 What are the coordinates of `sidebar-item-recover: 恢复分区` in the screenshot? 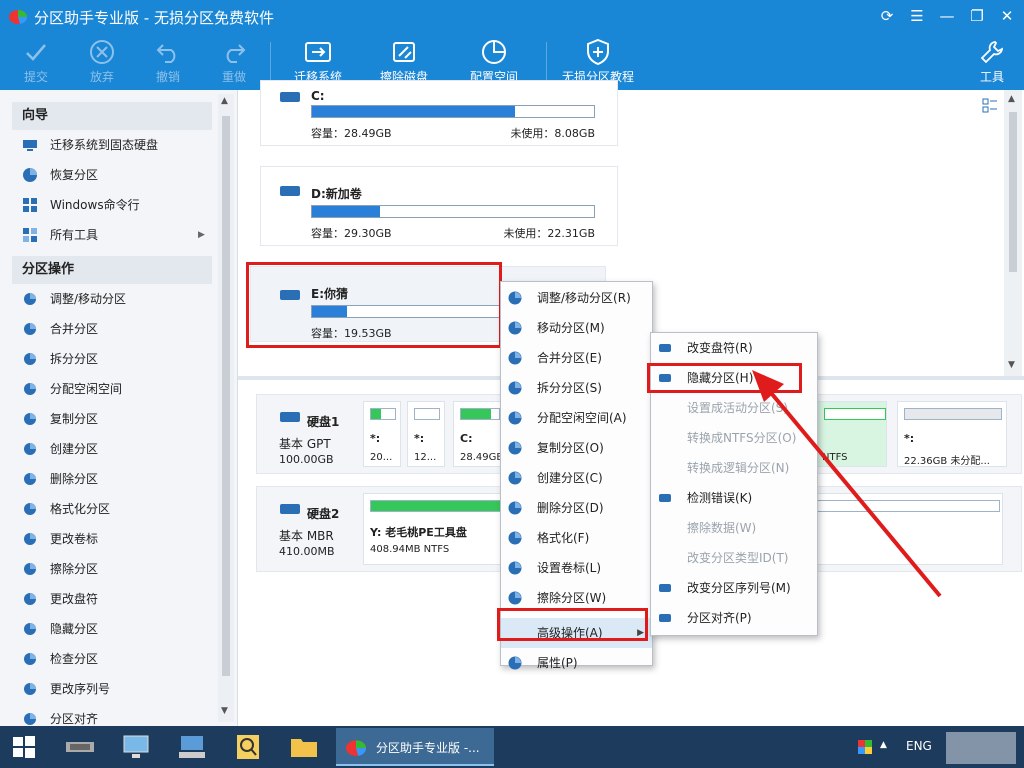 It's located at (118, 175).